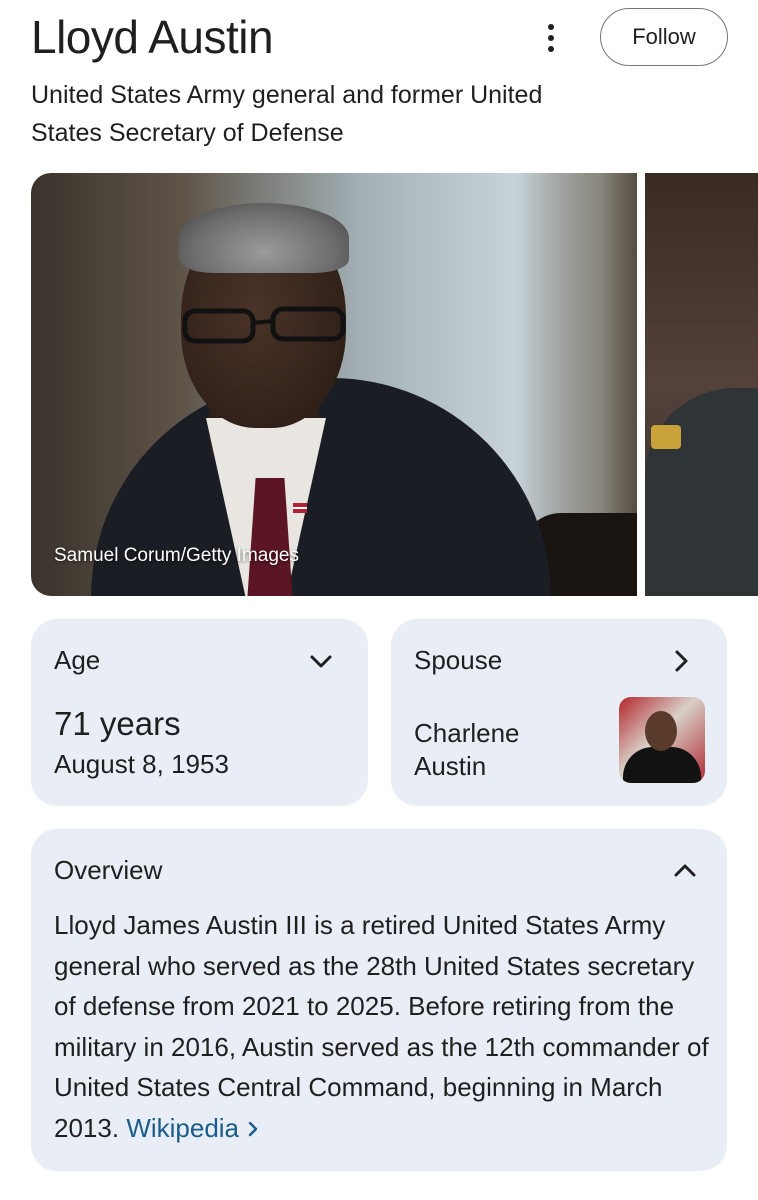 The image size is (758, 1200). Describe the element at coordinates (559, 712) in the screenshot. I see `spouse-card: Spouse Charlene Austin` at that location.